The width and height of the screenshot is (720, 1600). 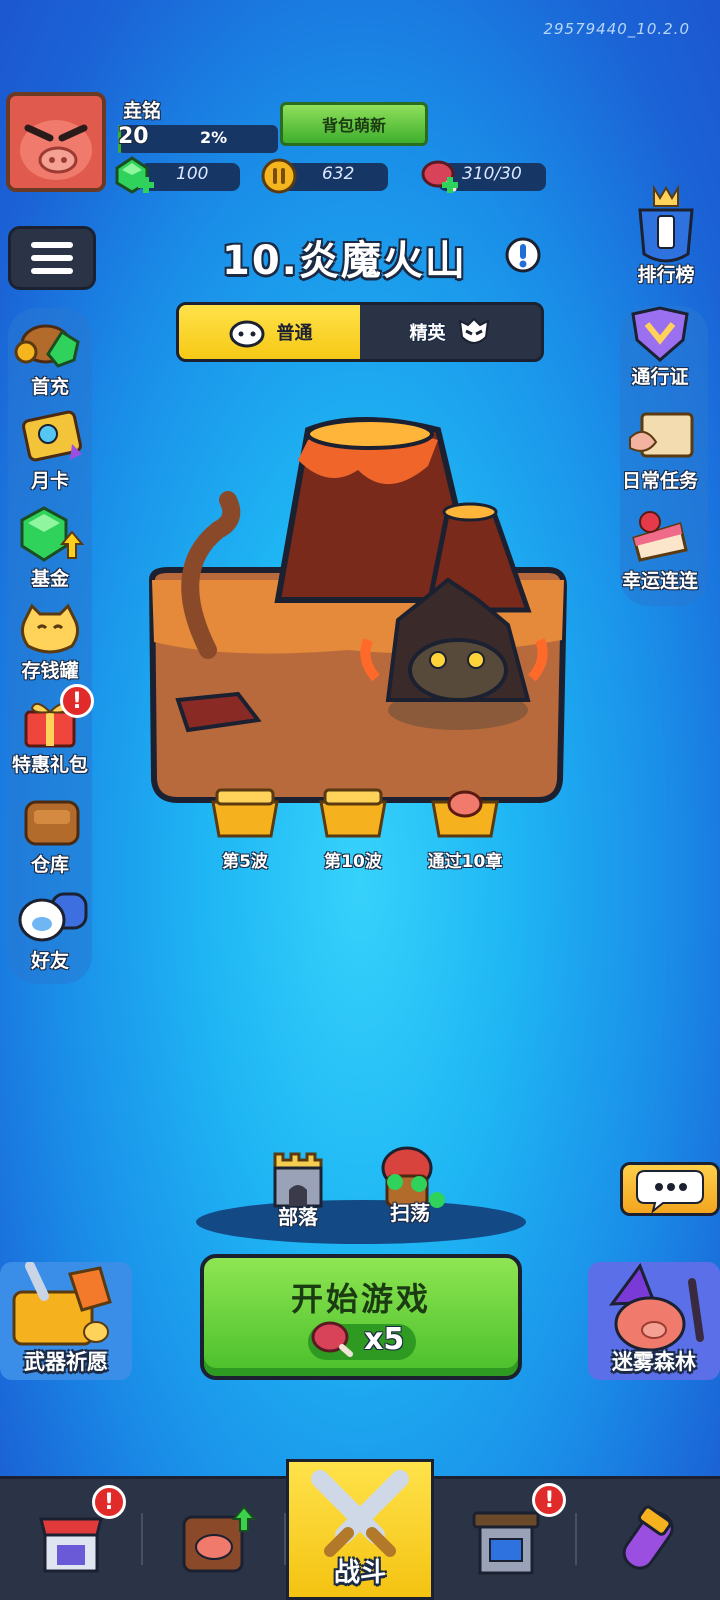 I want to click on building-icon, so click(x=506, y=1542).